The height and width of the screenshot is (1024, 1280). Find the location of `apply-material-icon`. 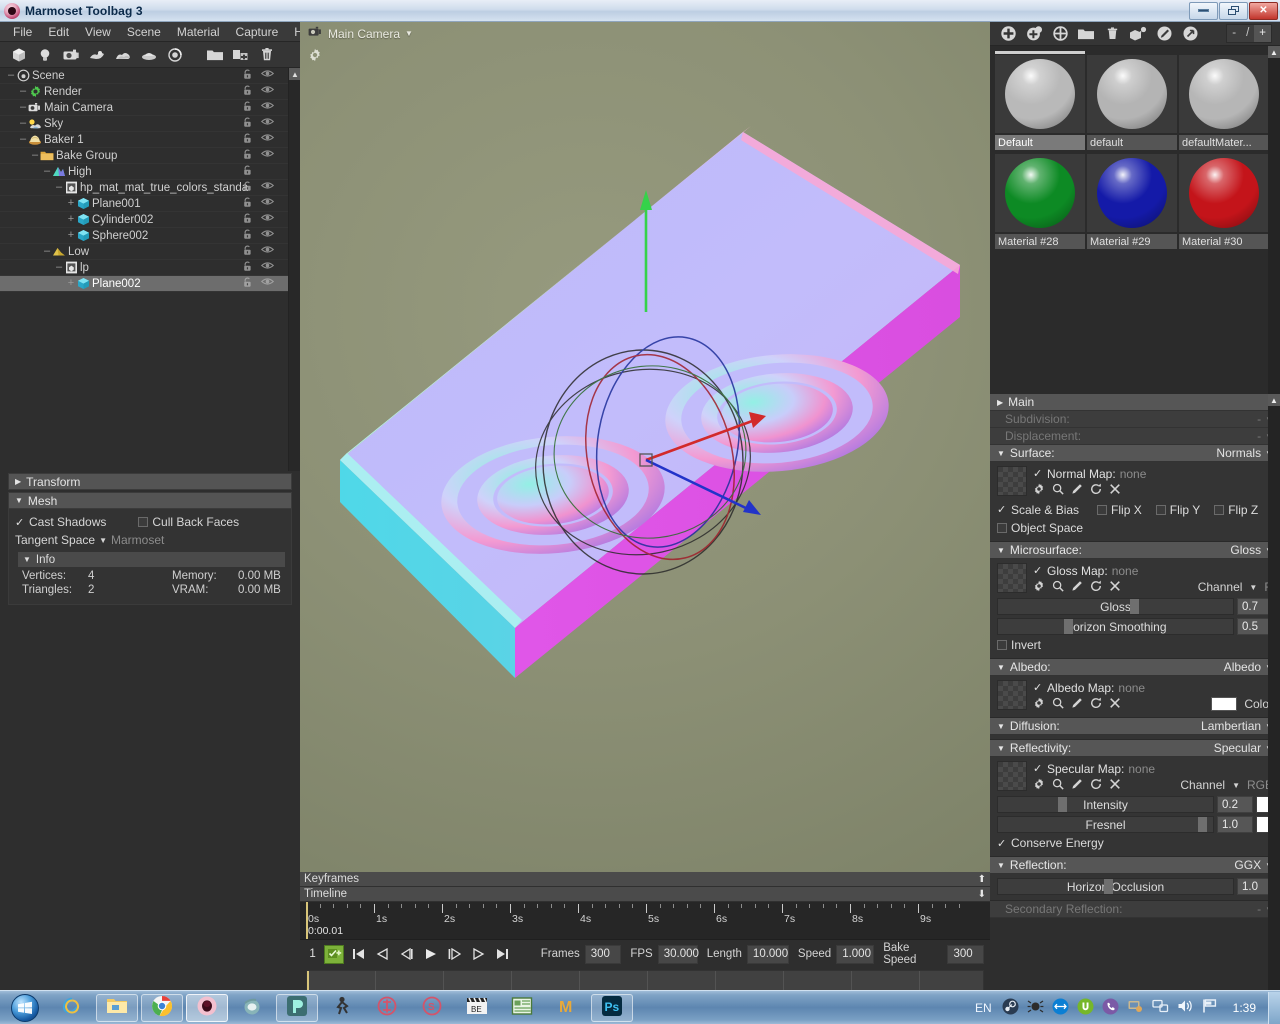

apply-material-icon is located at coordinates (1190, 34).